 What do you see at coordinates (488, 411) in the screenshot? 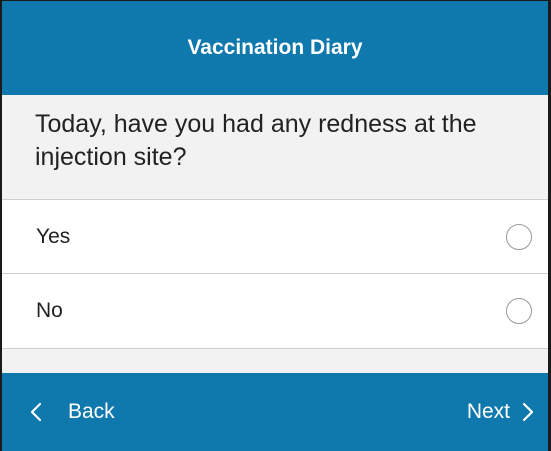
I see `next-label: Next` at bounding box center [488, 411].